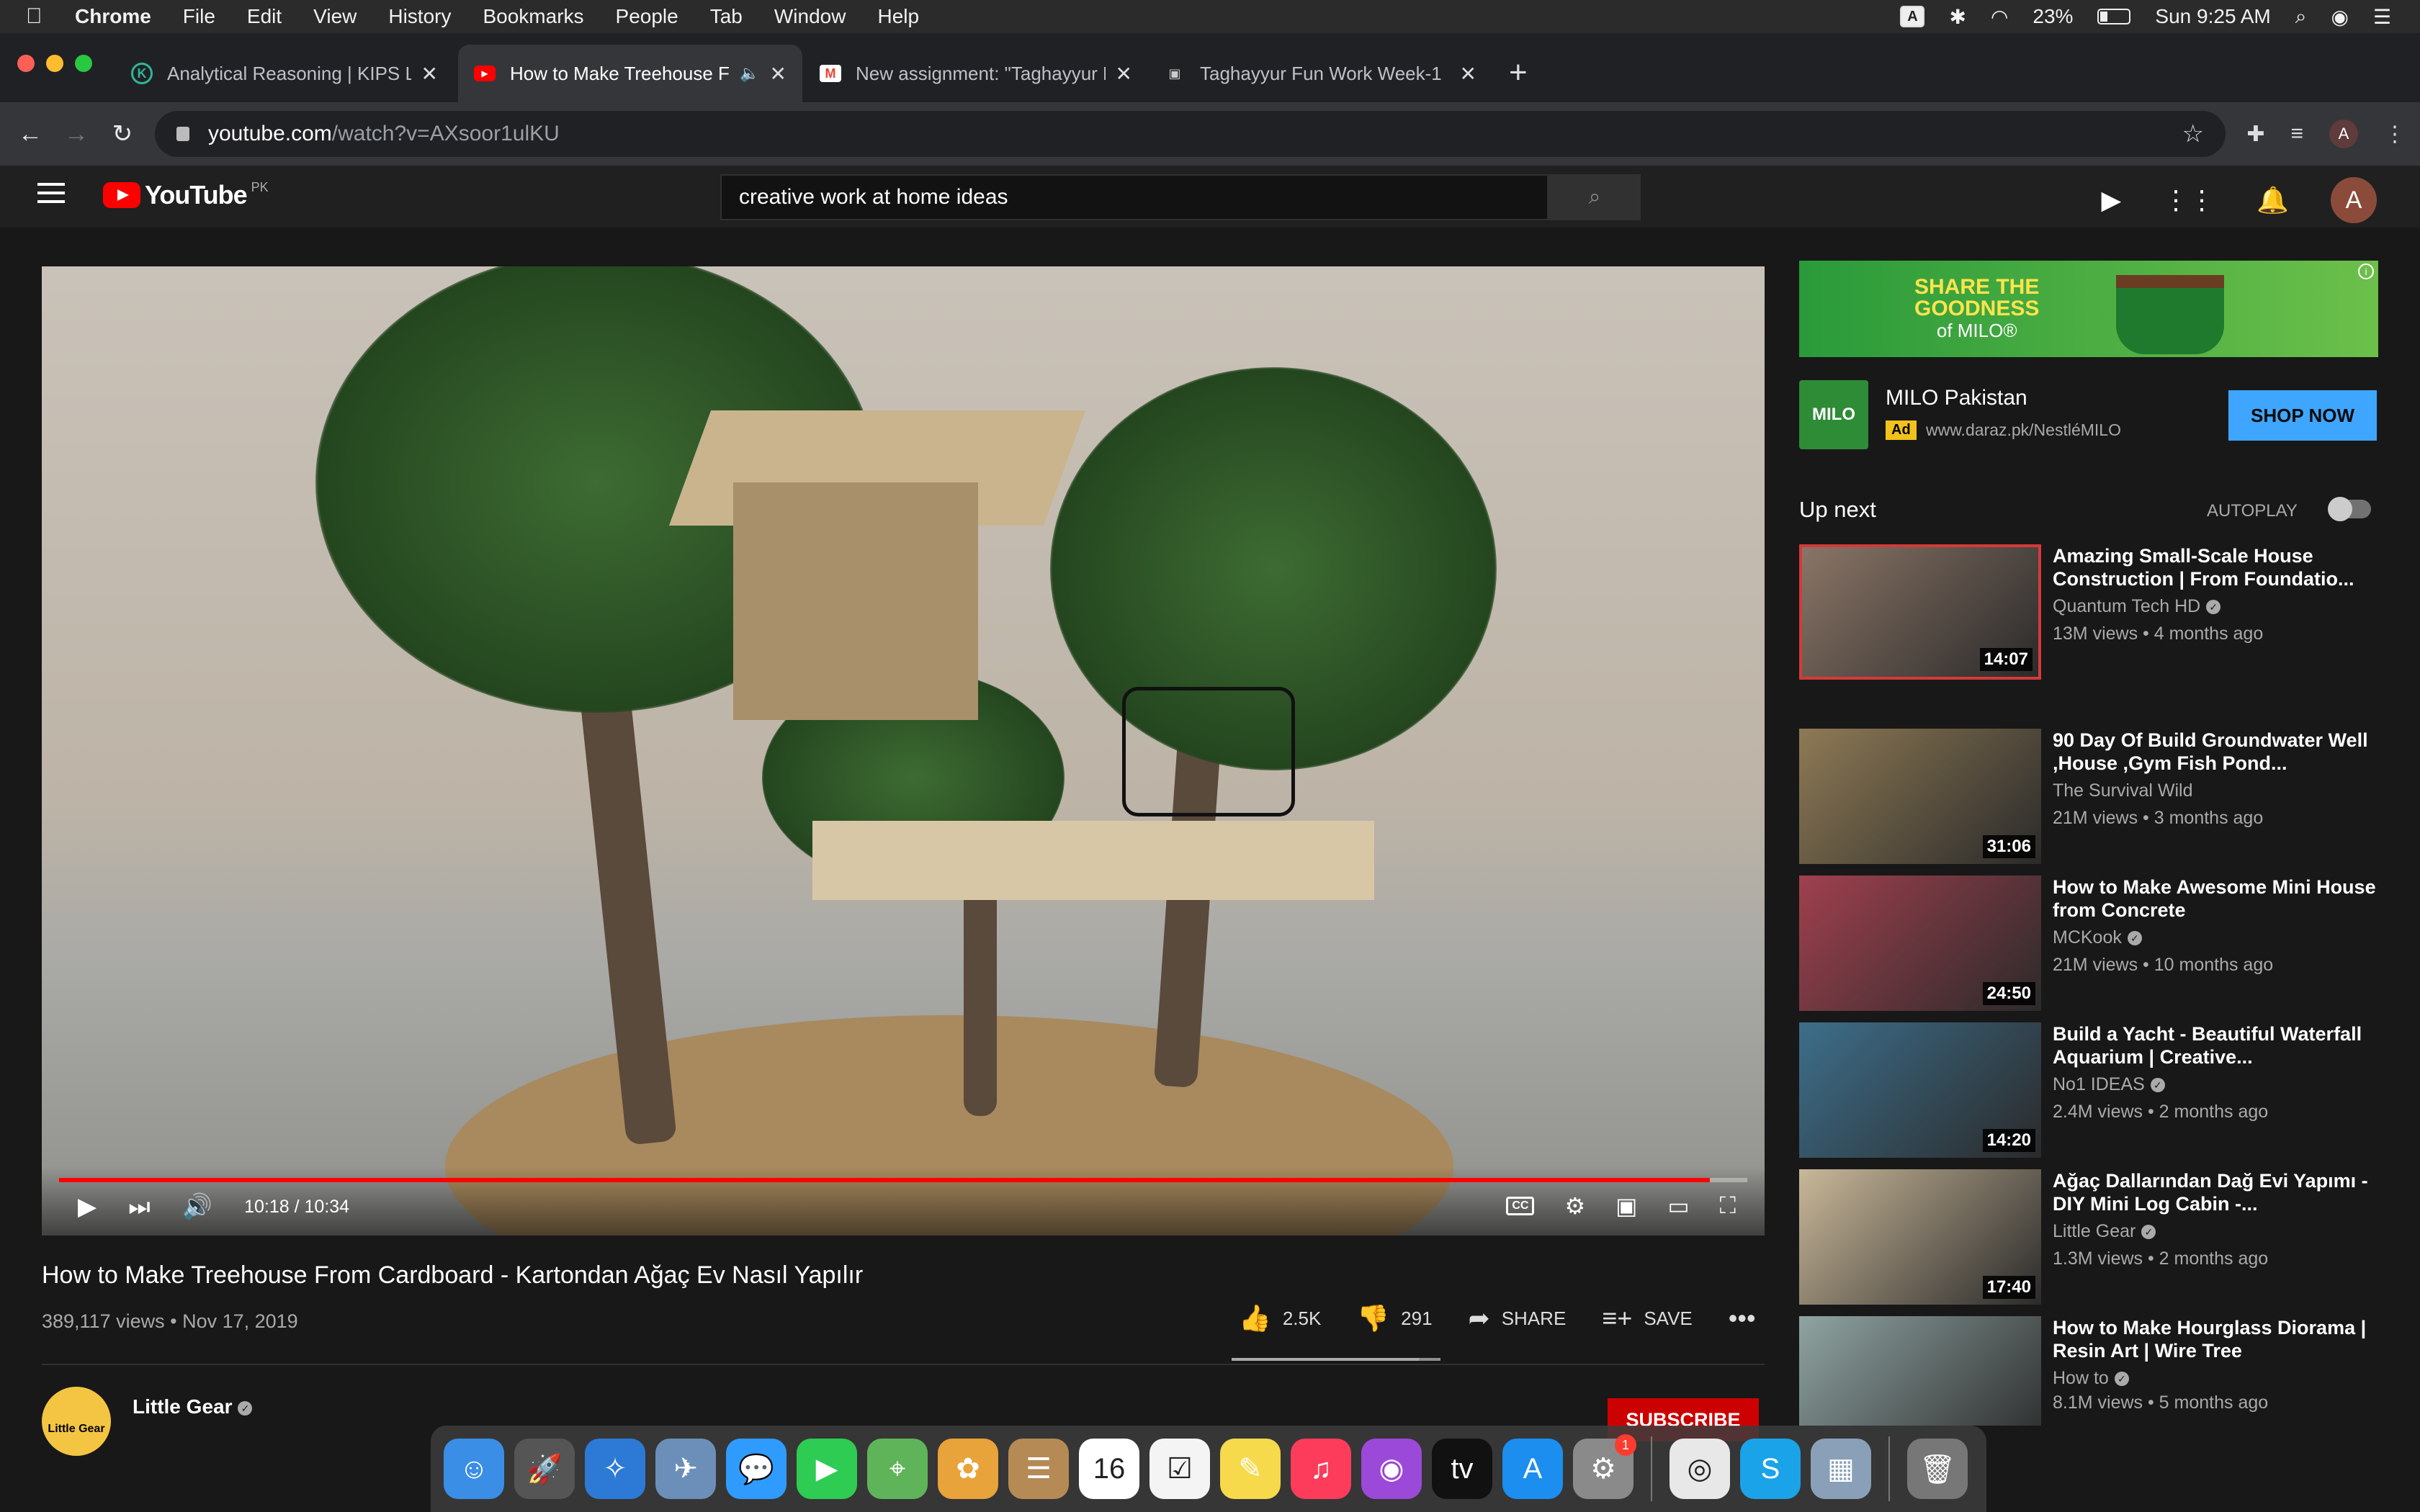 Image resolution: width=2420 pixels, height=1512 pixels. Describe the element at coordinates (264, 16) in the screenshot. I see `menu-edit: Edit` at that location.